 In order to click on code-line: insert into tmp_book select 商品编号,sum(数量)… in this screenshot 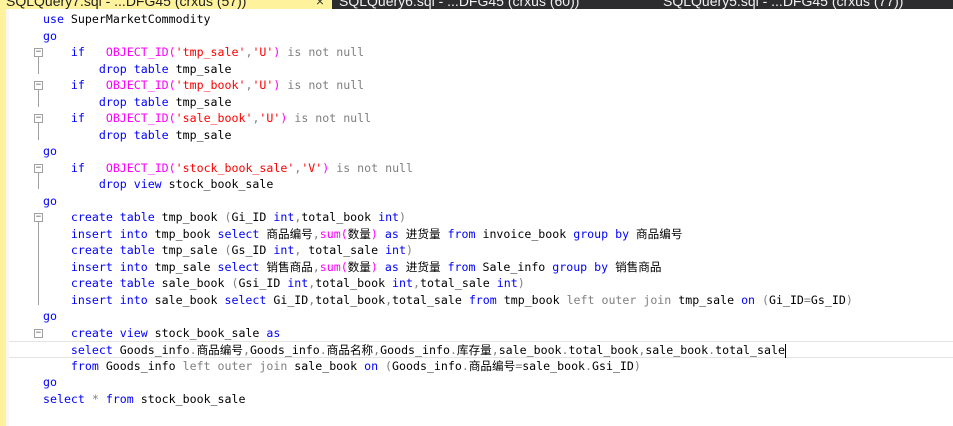, I will do `click(481, 234)`.